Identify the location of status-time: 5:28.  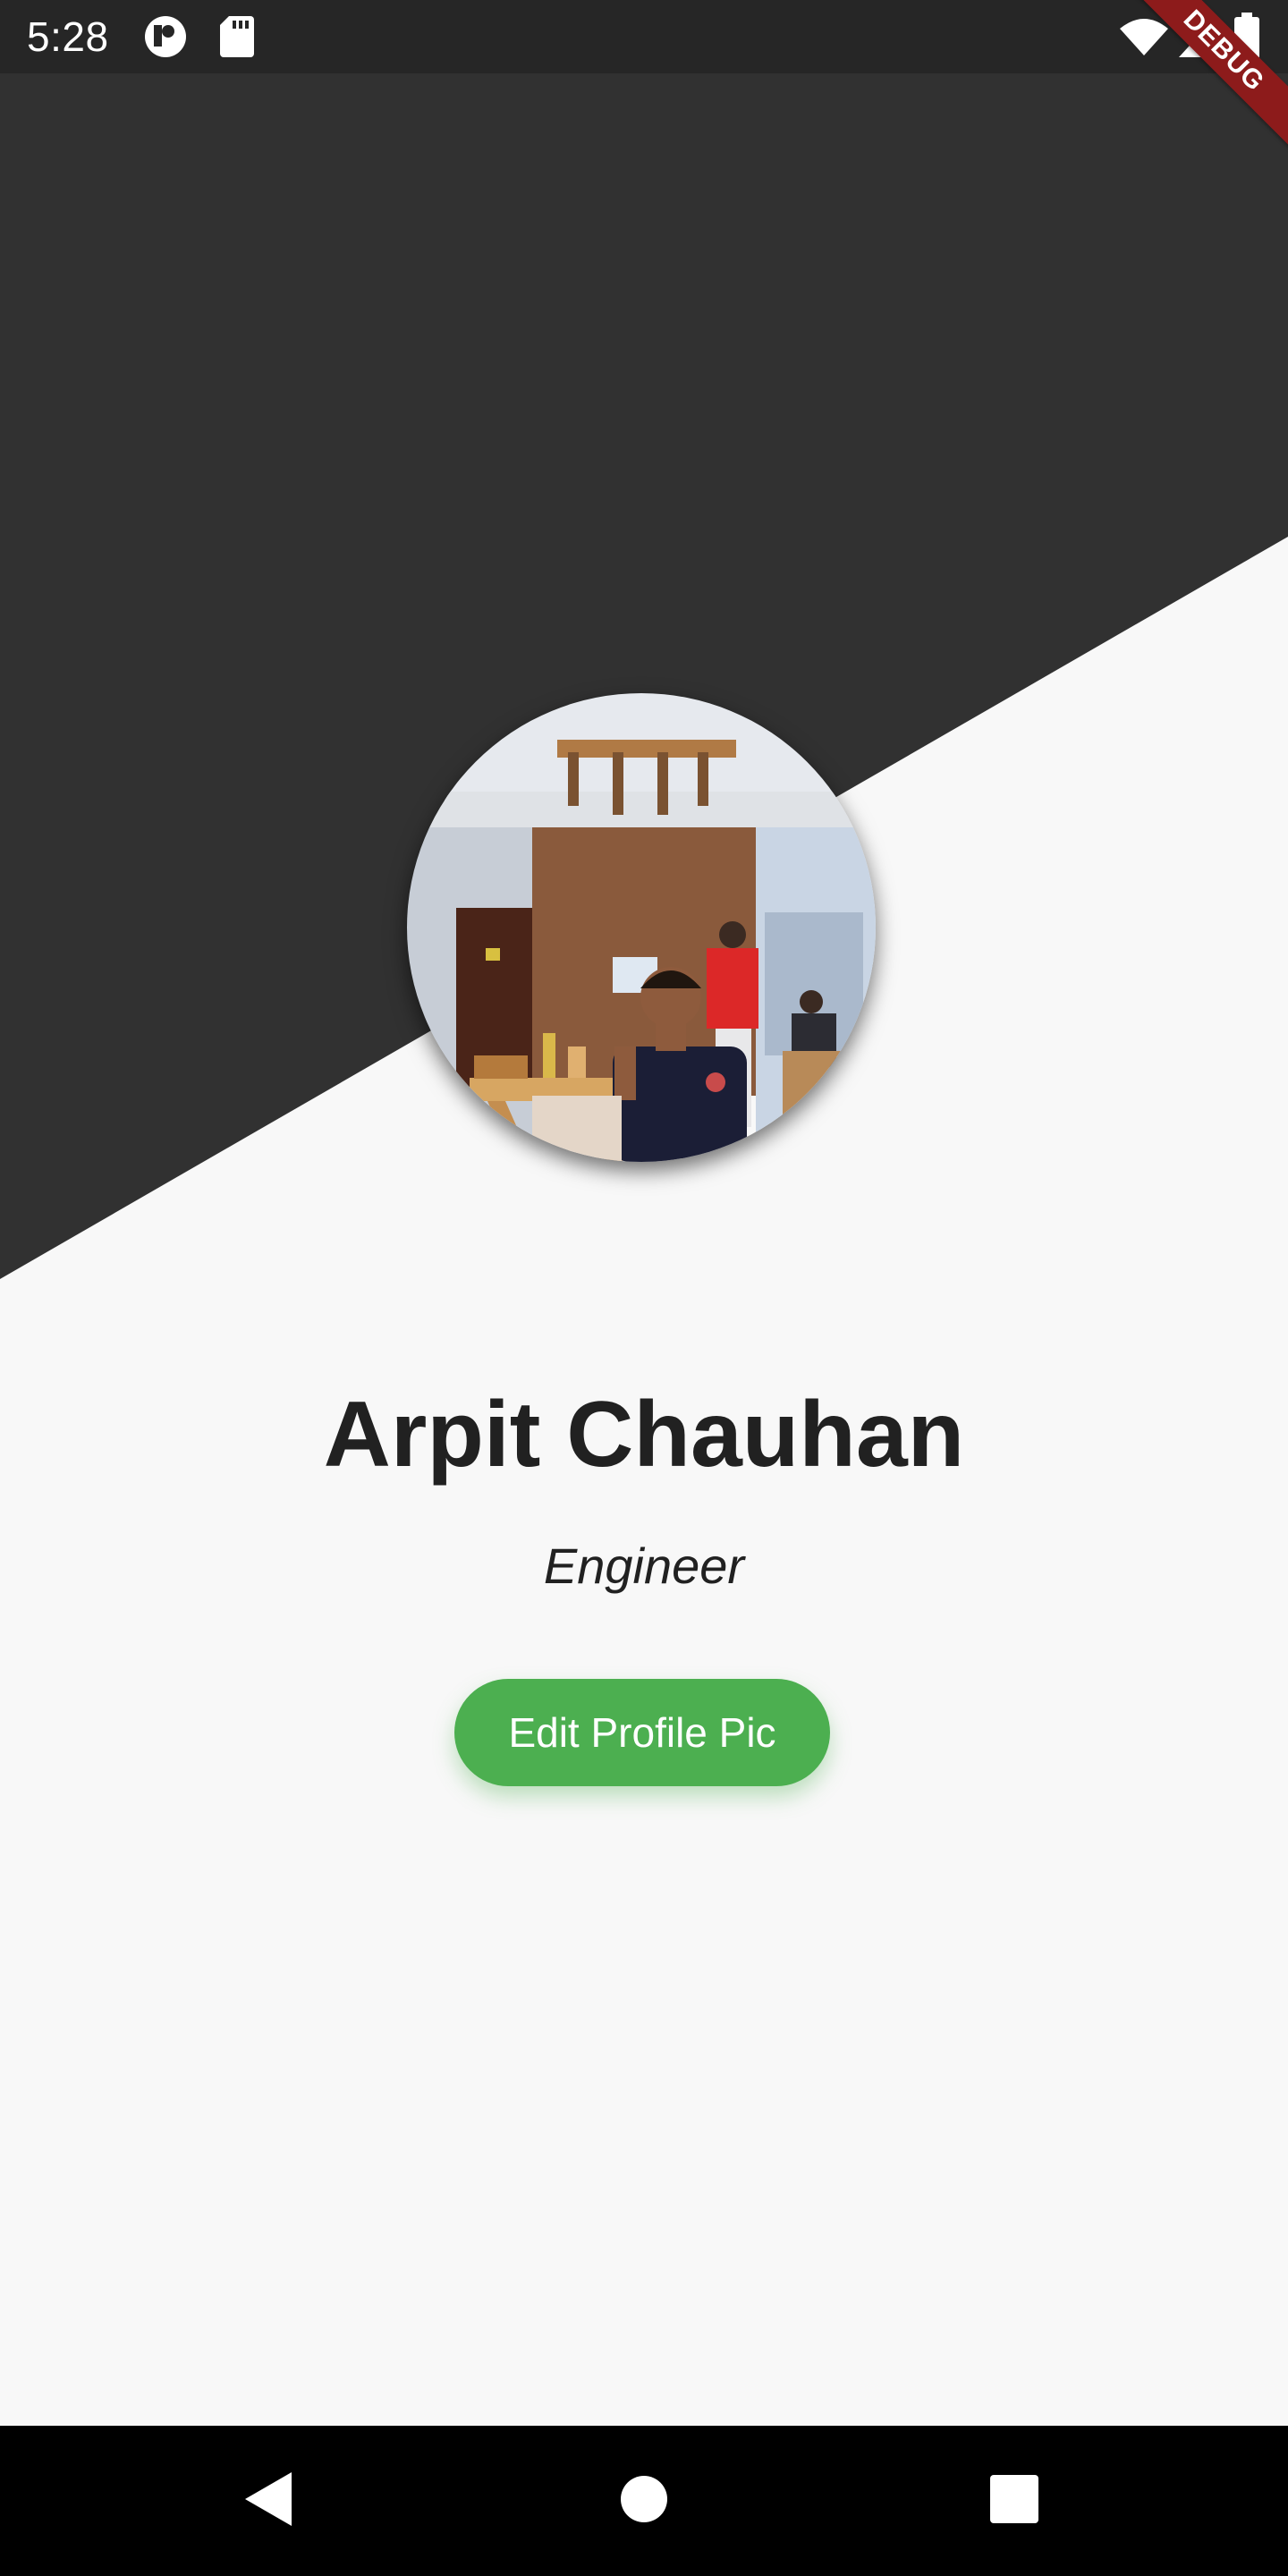
(68, 36).